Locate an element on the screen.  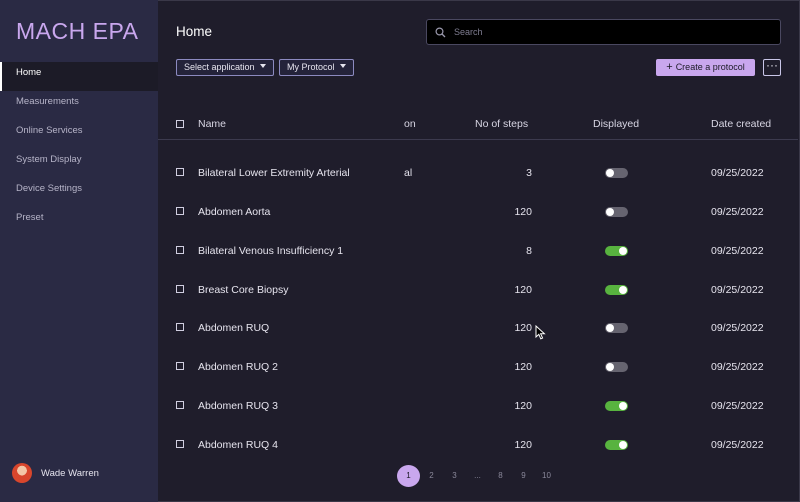
column-header-date: Date created is located at coordinates (741, 124).